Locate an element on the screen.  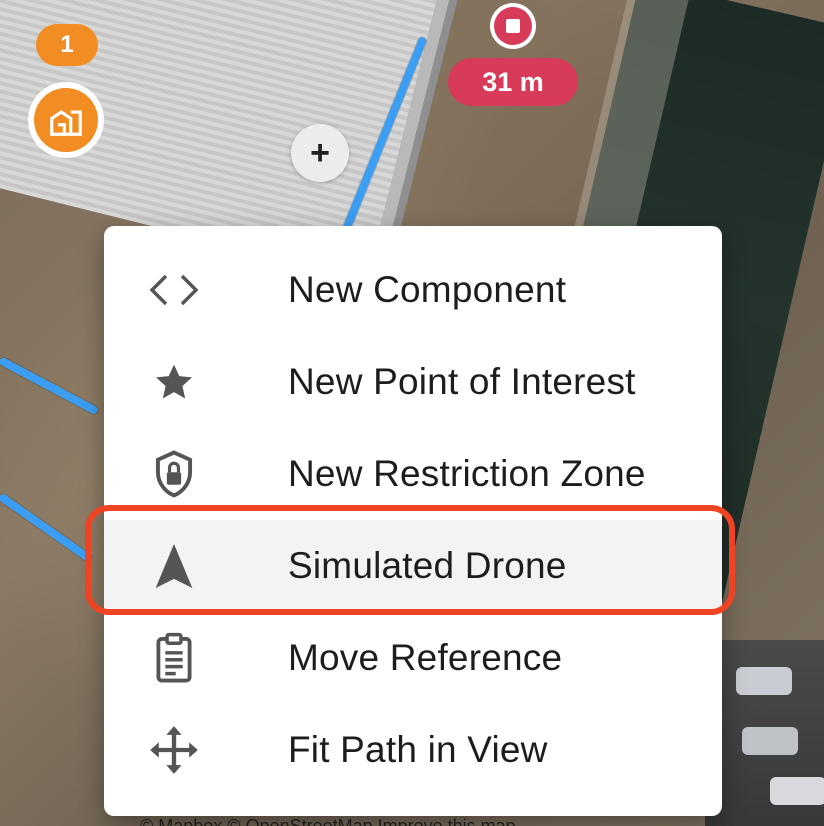
menu-item-new-component: New Component is located at coordinates (413, 290).